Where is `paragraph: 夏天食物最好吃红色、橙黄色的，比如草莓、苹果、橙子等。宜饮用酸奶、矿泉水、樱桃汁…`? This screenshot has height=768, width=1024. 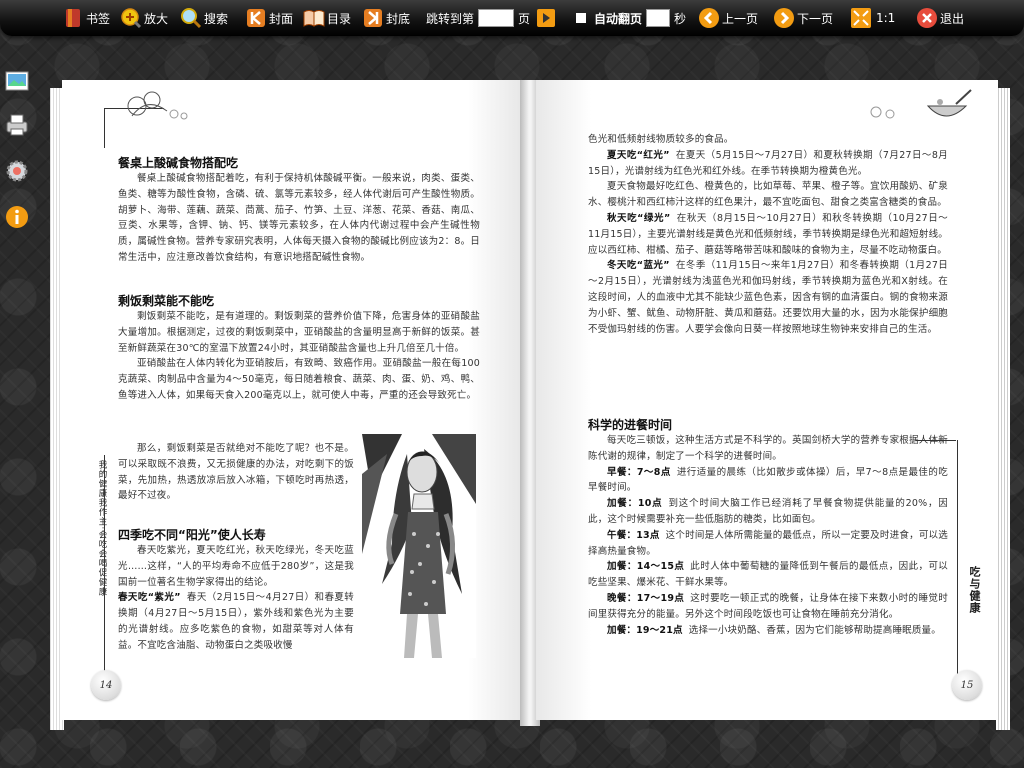
paragraph: 夏天食物最好吃红色、橙黄色的，比如草莓、苹果、橙子等。宜饮用酸奶、矿泉水、樱桃汁… is located at coordinates (768, 195).